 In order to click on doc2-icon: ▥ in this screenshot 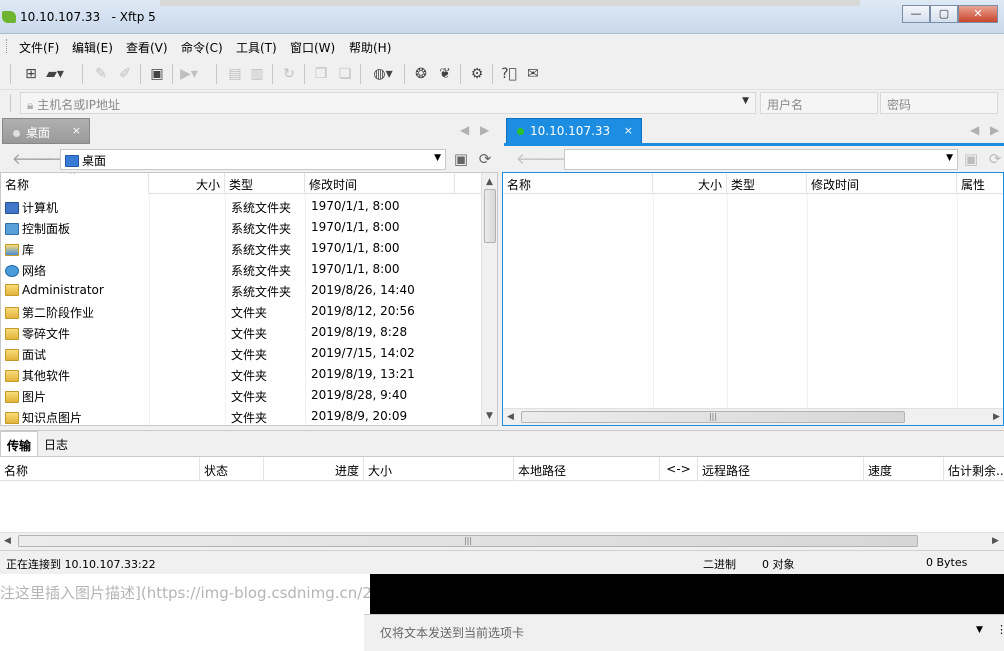, I will do `click(257, 74)`.